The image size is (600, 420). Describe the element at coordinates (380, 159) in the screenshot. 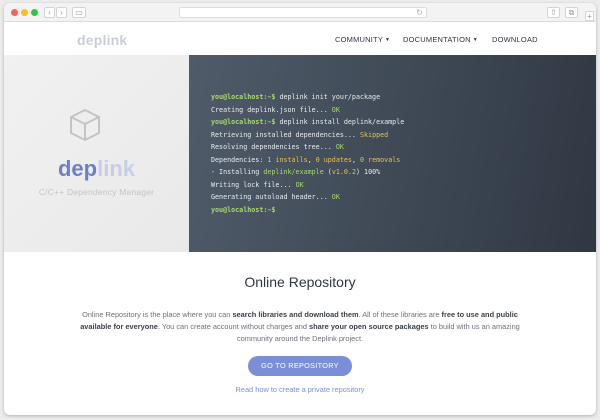

I see `terminal-text: 0 removals` at that location.